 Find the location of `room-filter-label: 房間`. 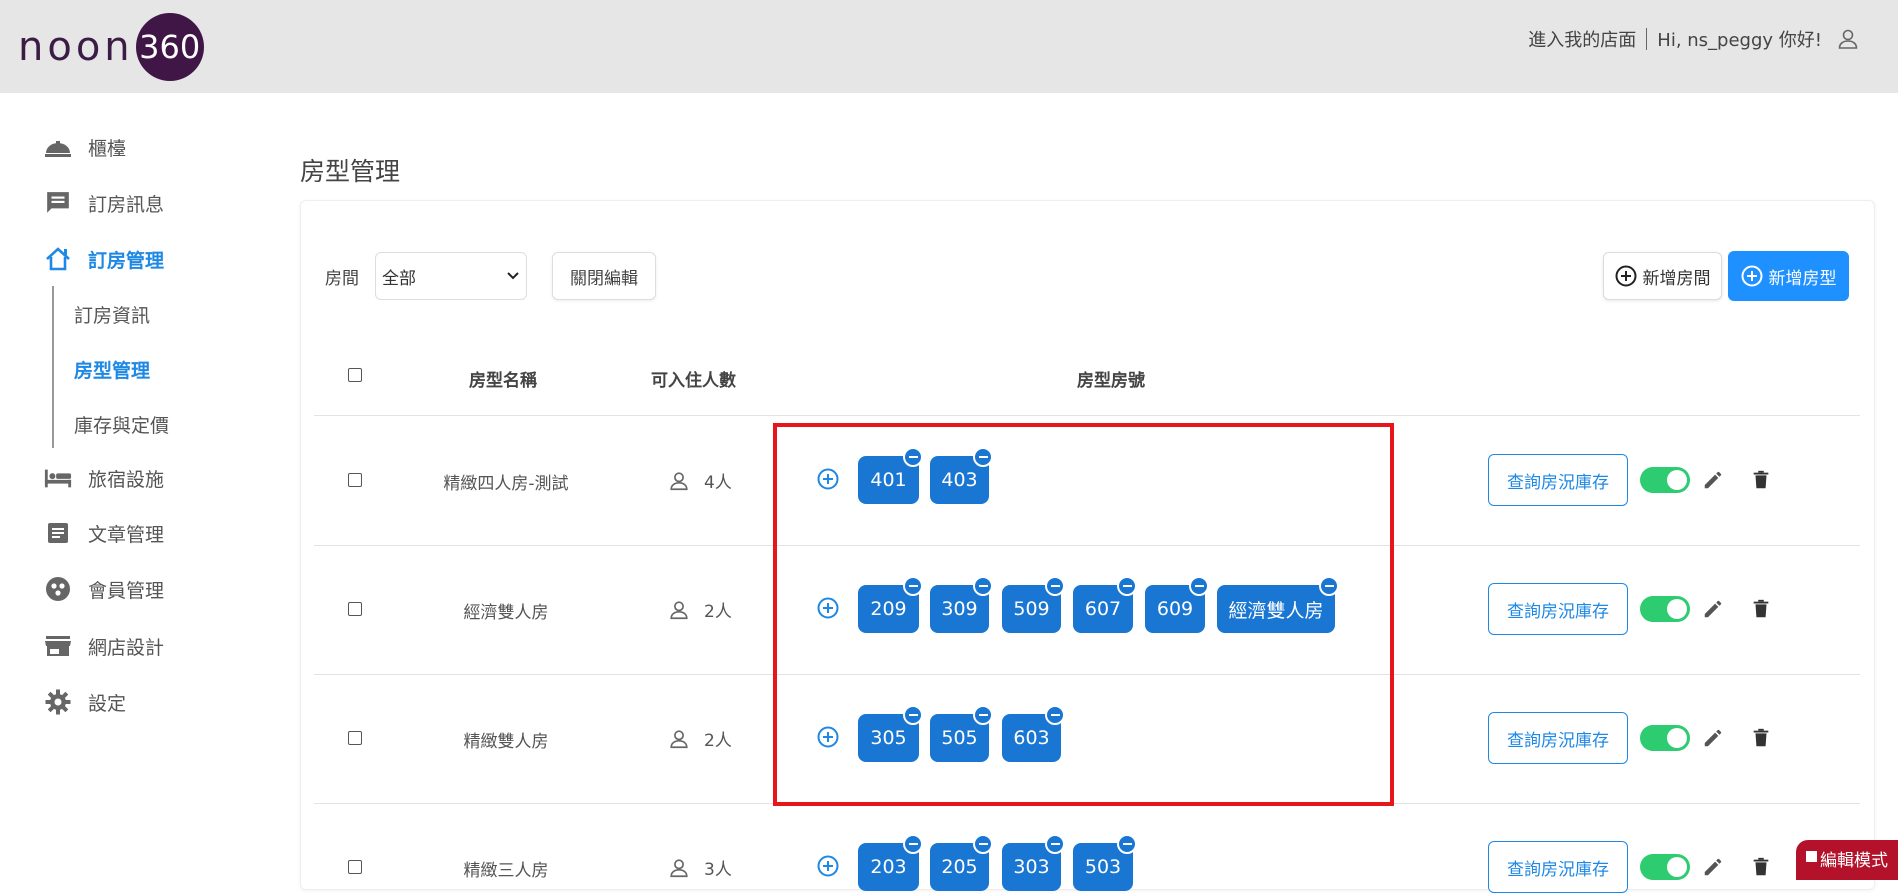

room-filter-label: 房間 is located at coordinates (342, 279).